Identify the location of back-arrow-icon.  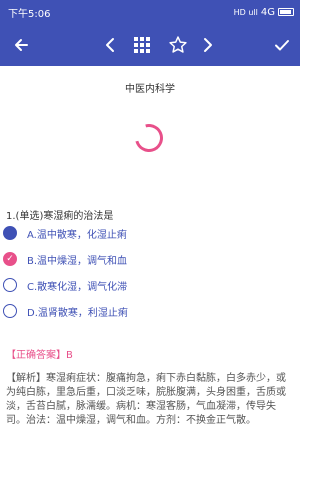
(21, 45).